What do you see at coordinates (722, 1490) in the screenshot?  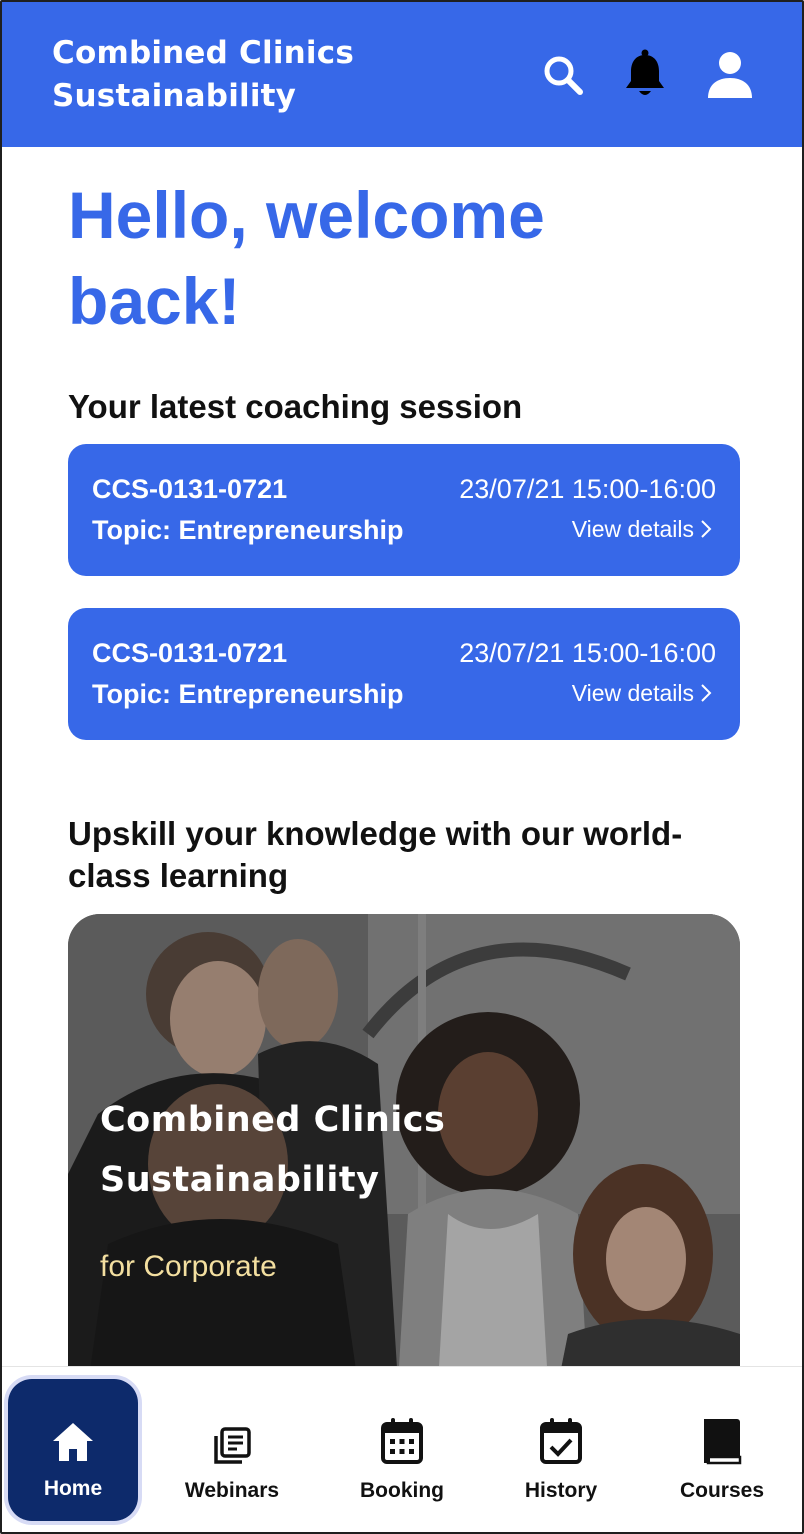 I see `nav-label-courses: Courses` at bounding box center [722, 1490].